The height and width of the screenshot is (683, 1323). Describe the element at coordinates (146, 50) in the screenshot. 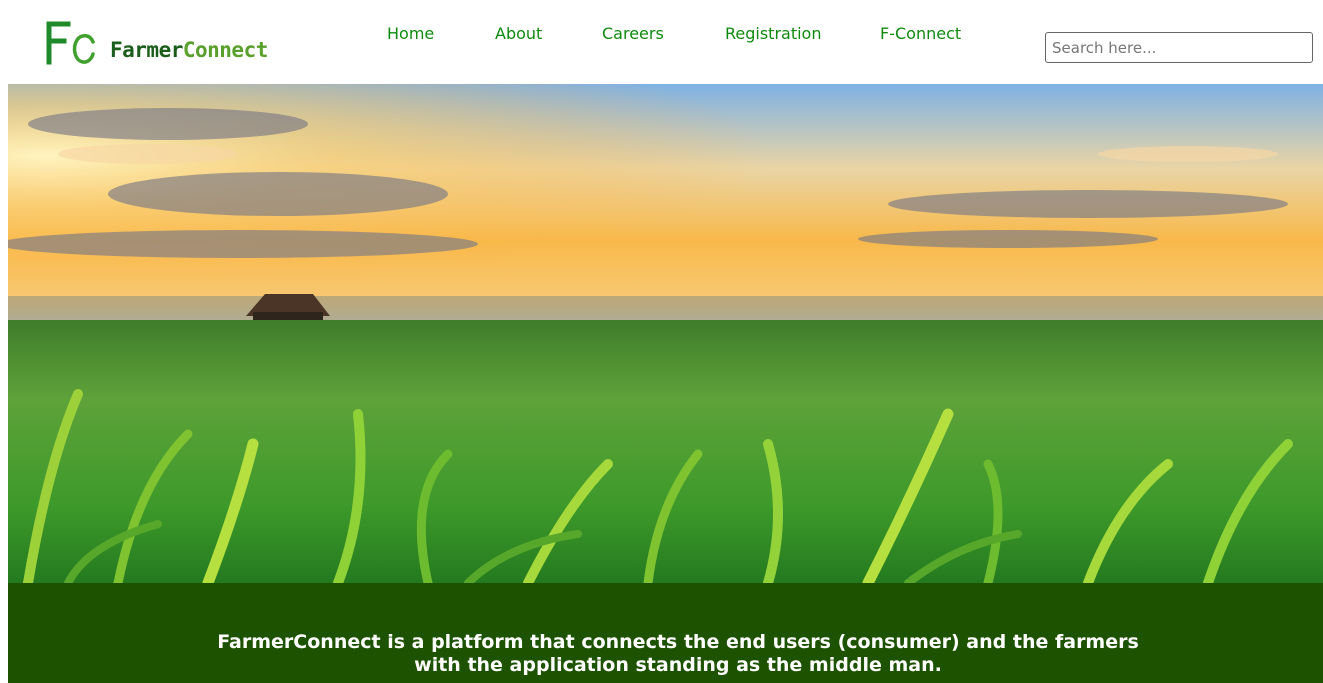

I see `brand-name-part1: Farmer` at that location.